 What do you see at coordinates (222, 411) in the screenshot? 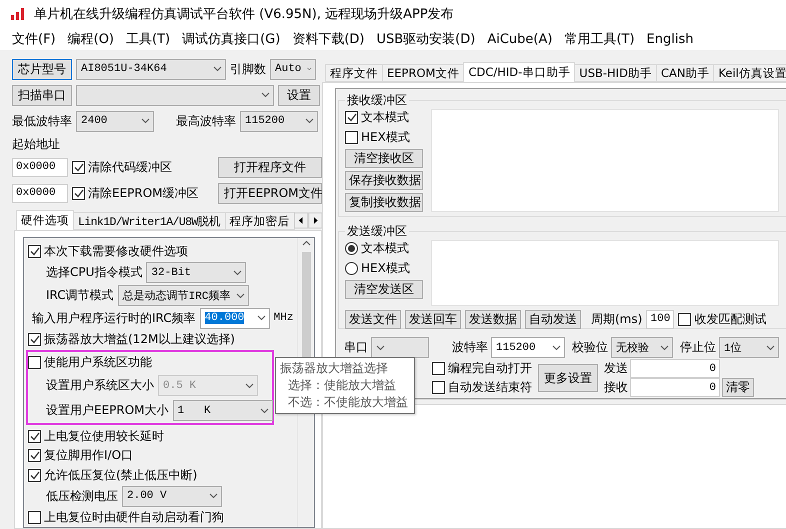
I see `option-select: 1 K` at bounding box center [222, 411].